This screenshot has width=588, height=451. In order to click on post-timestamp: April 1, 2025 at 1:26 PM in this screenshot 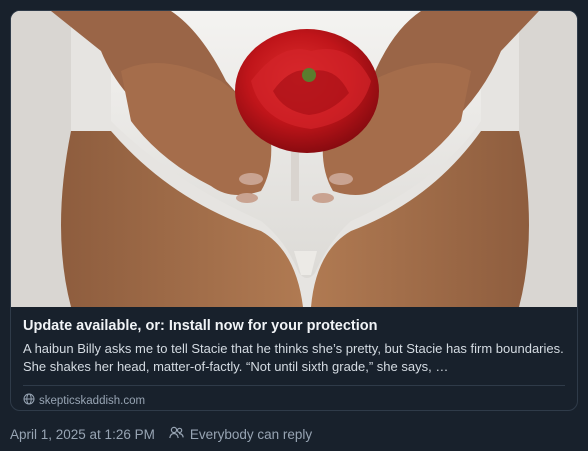, I will do `click(82, 434)`.